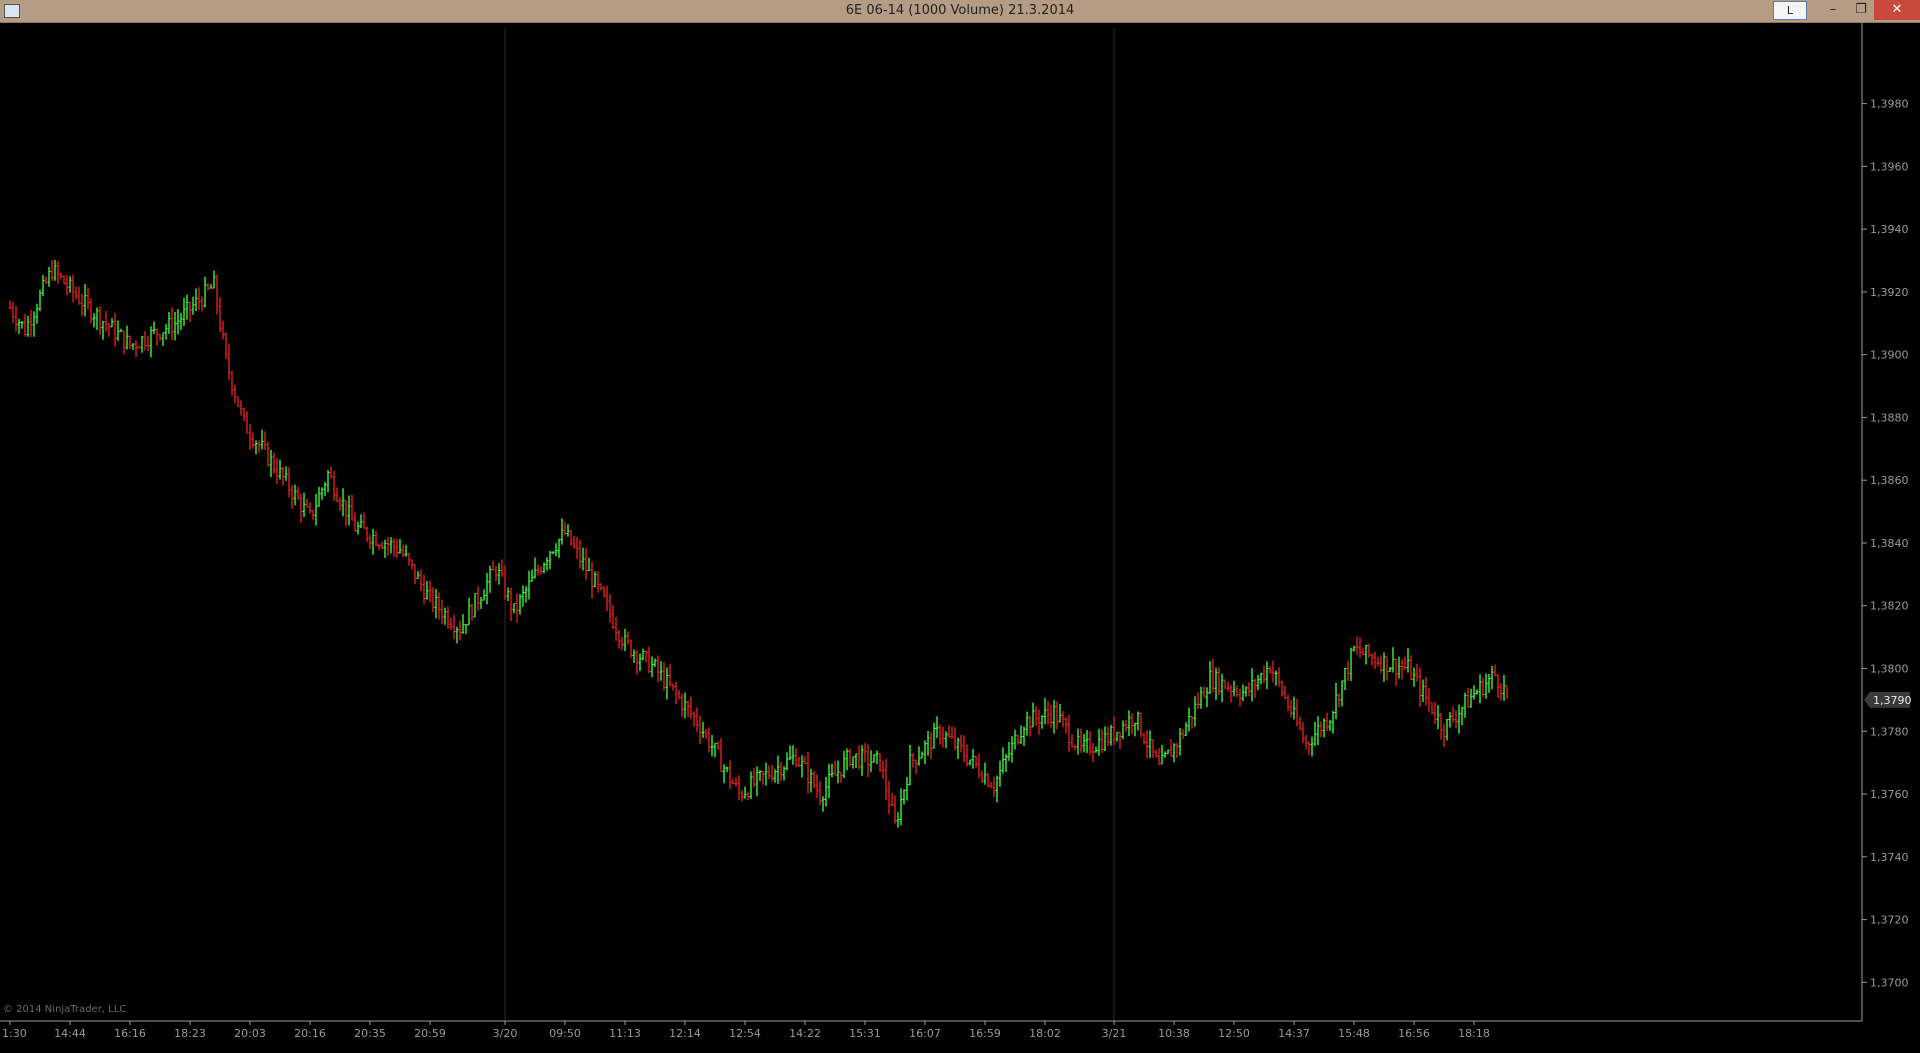 This screenshot has width=1920, height=1053. Describe the element at coordinates (1294, 1033) in the screenshot. I see `x-tick-label: 14:37` at that location.